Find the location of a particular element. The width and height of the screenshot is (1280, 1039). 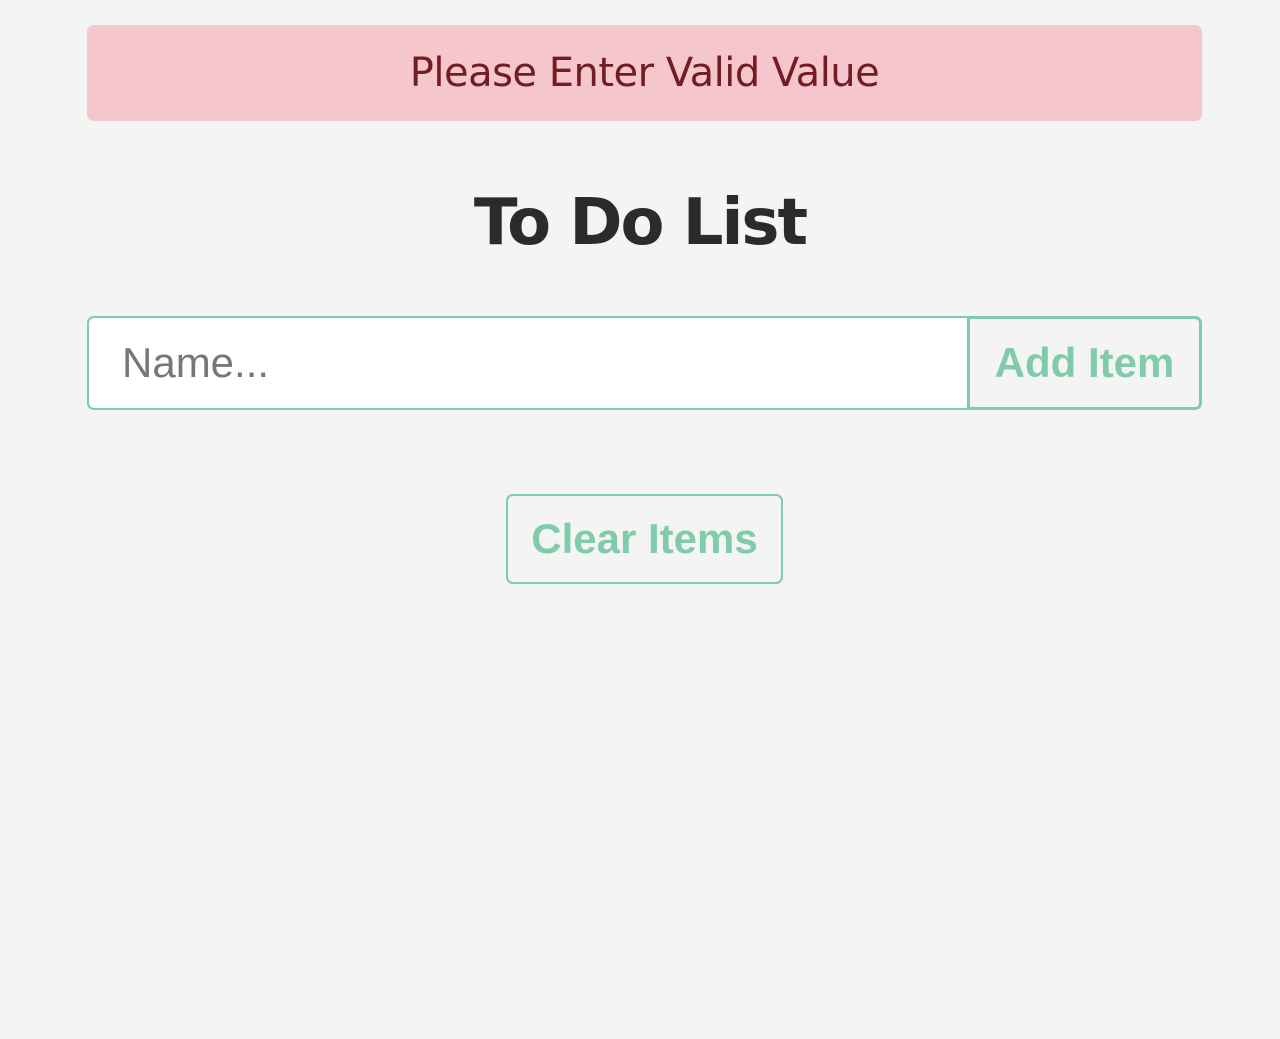

add-item-form: Add Item is located at coordinates (644, 363).